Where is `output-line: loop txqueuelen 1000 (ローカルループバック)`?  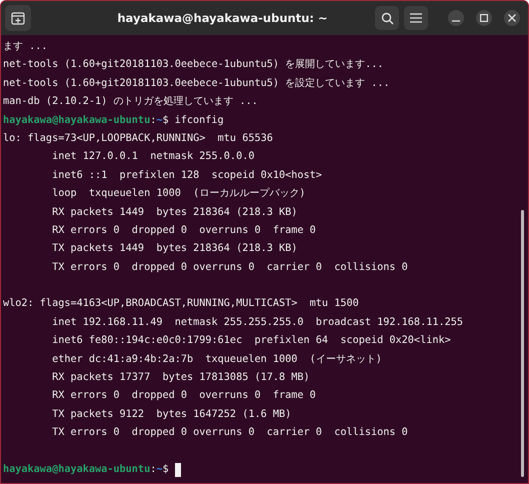 output-line: loop txqueuelen 1000 (ローカルループバック) is located at coordinates (178, 194).